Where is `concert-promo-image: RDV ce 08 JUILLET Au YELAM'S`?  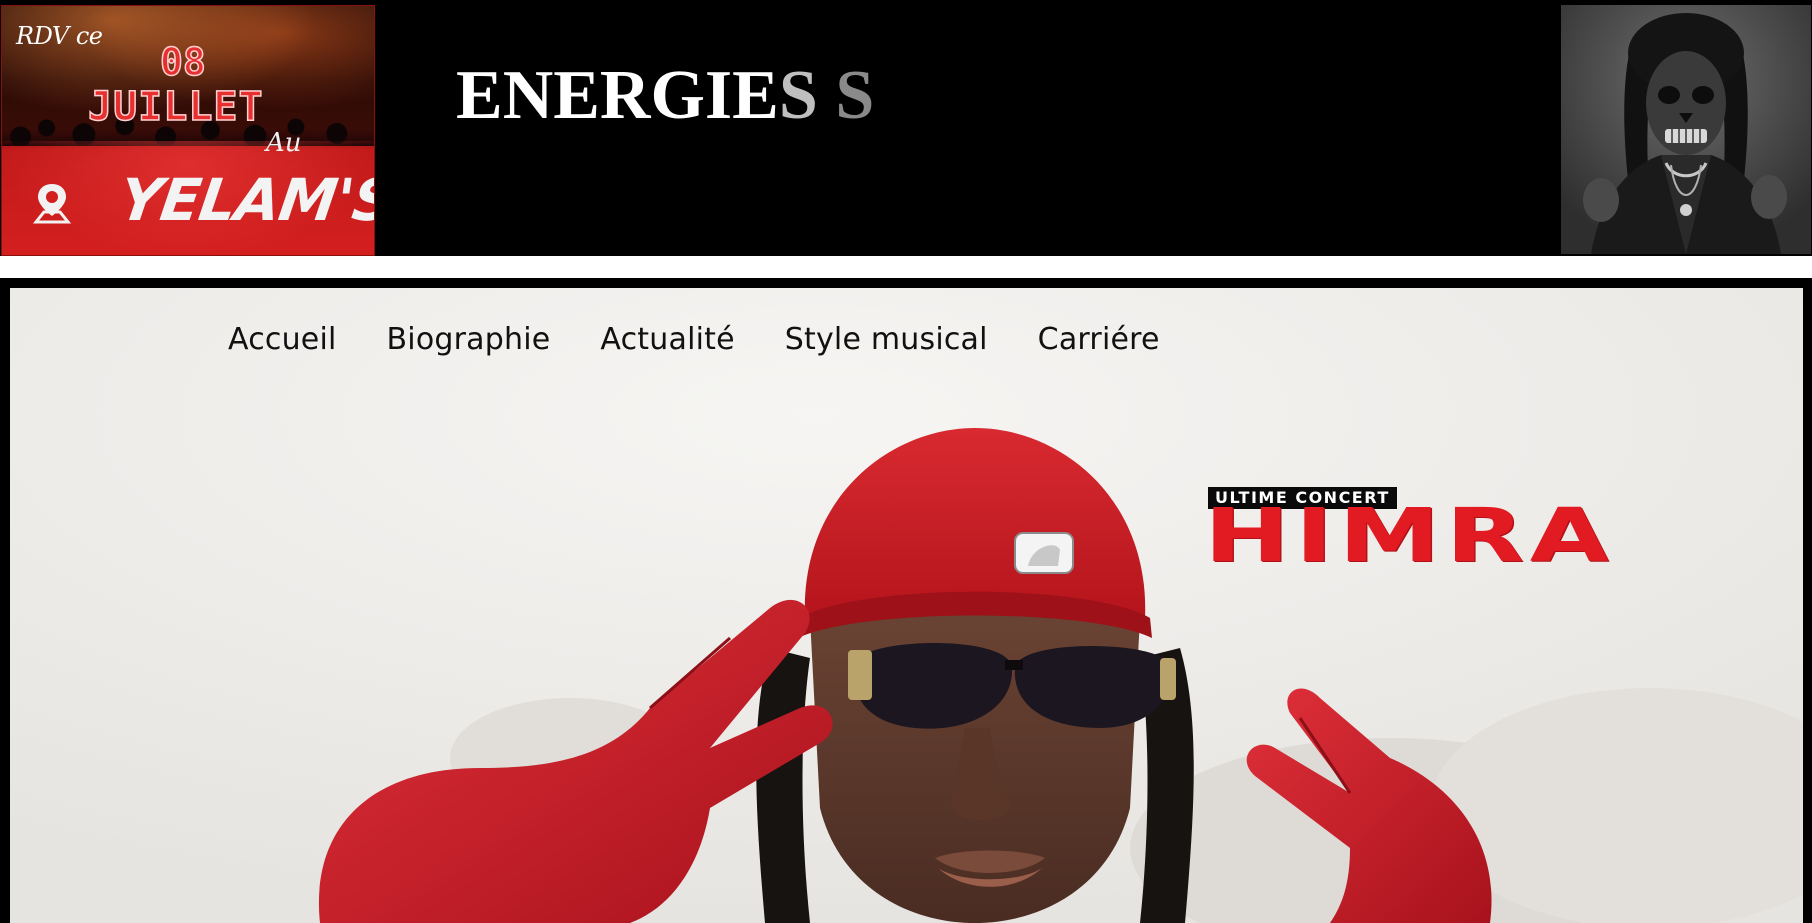 concert-promo-image: RDV ce 08 JUILLET Au YELAM'S is located at coordinates (188, 130).